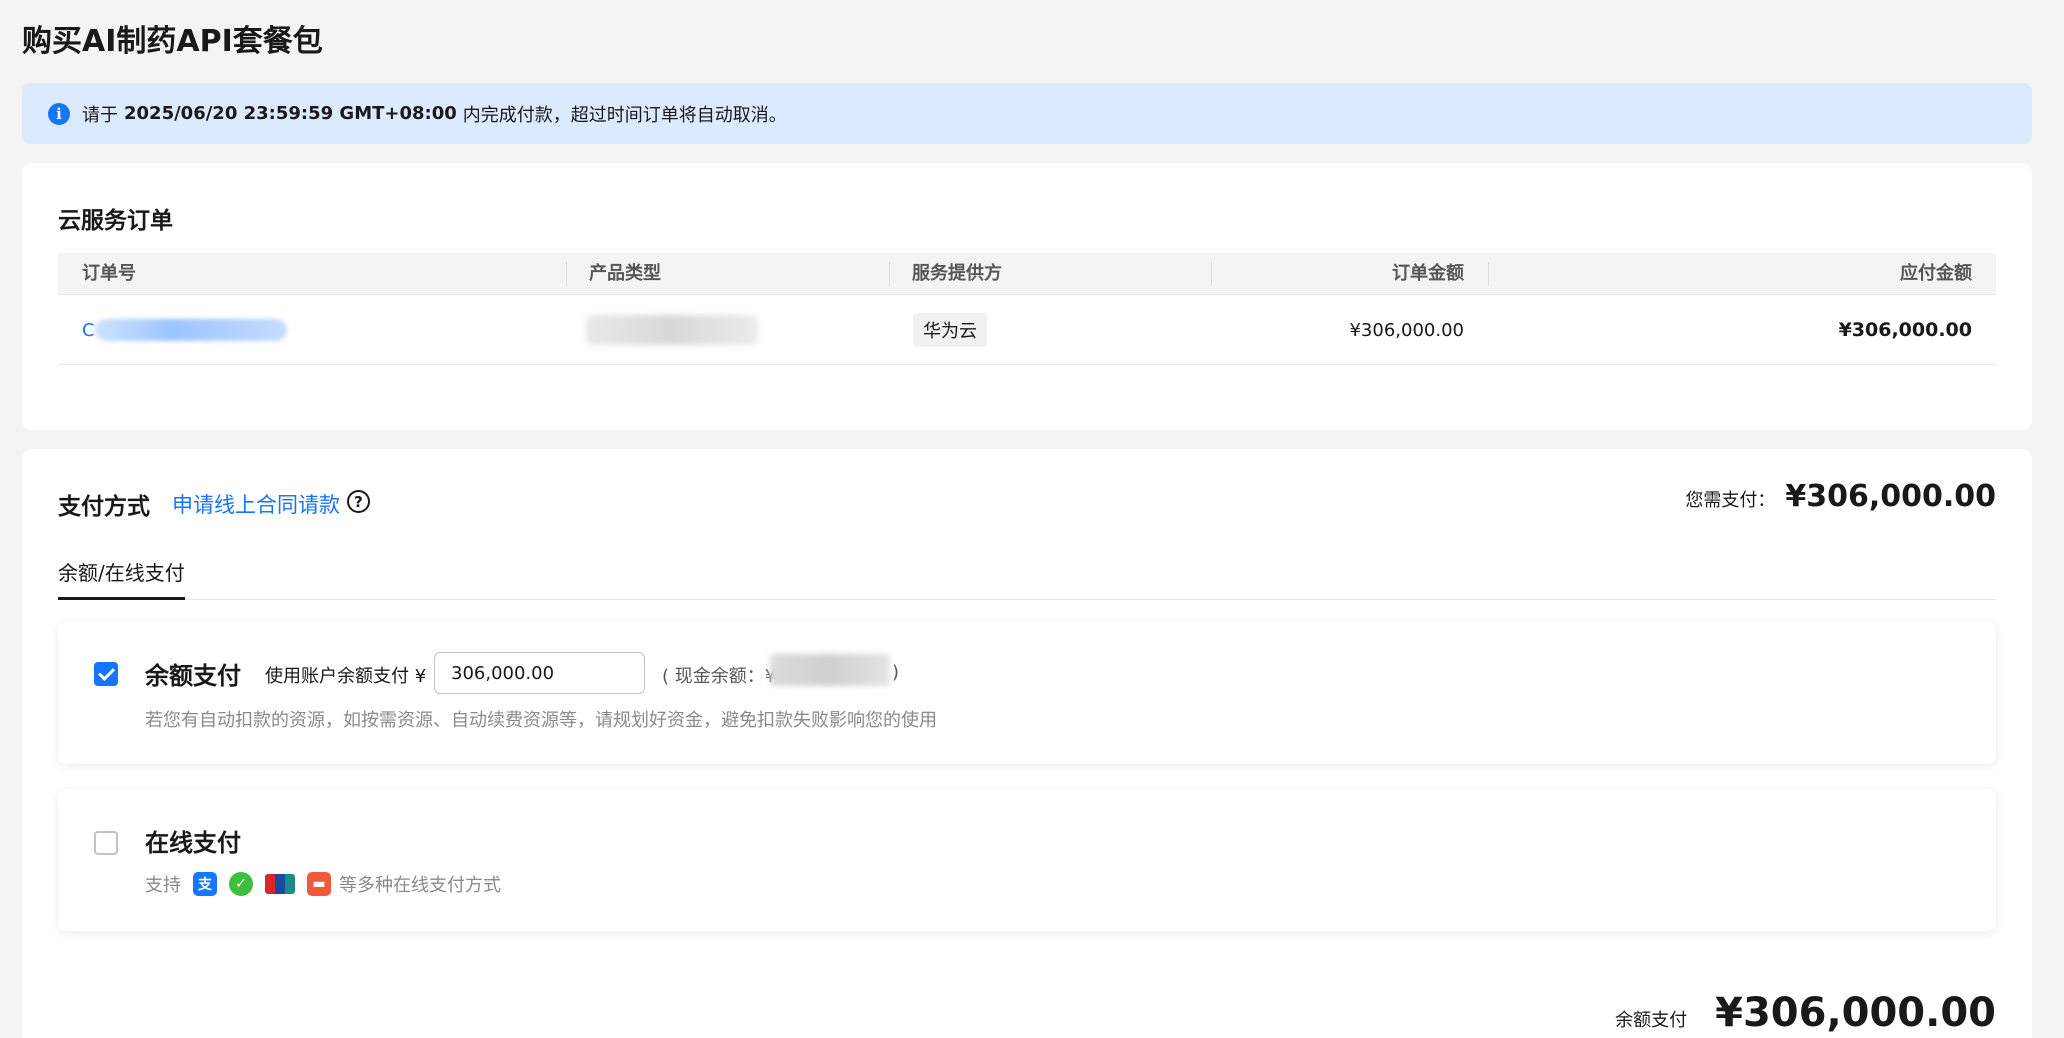 Image resolution: width=2064 pixels, height=1038 pixels. I want to click on need-pay-amount: ¥306,000.00, so click(1890, 496).